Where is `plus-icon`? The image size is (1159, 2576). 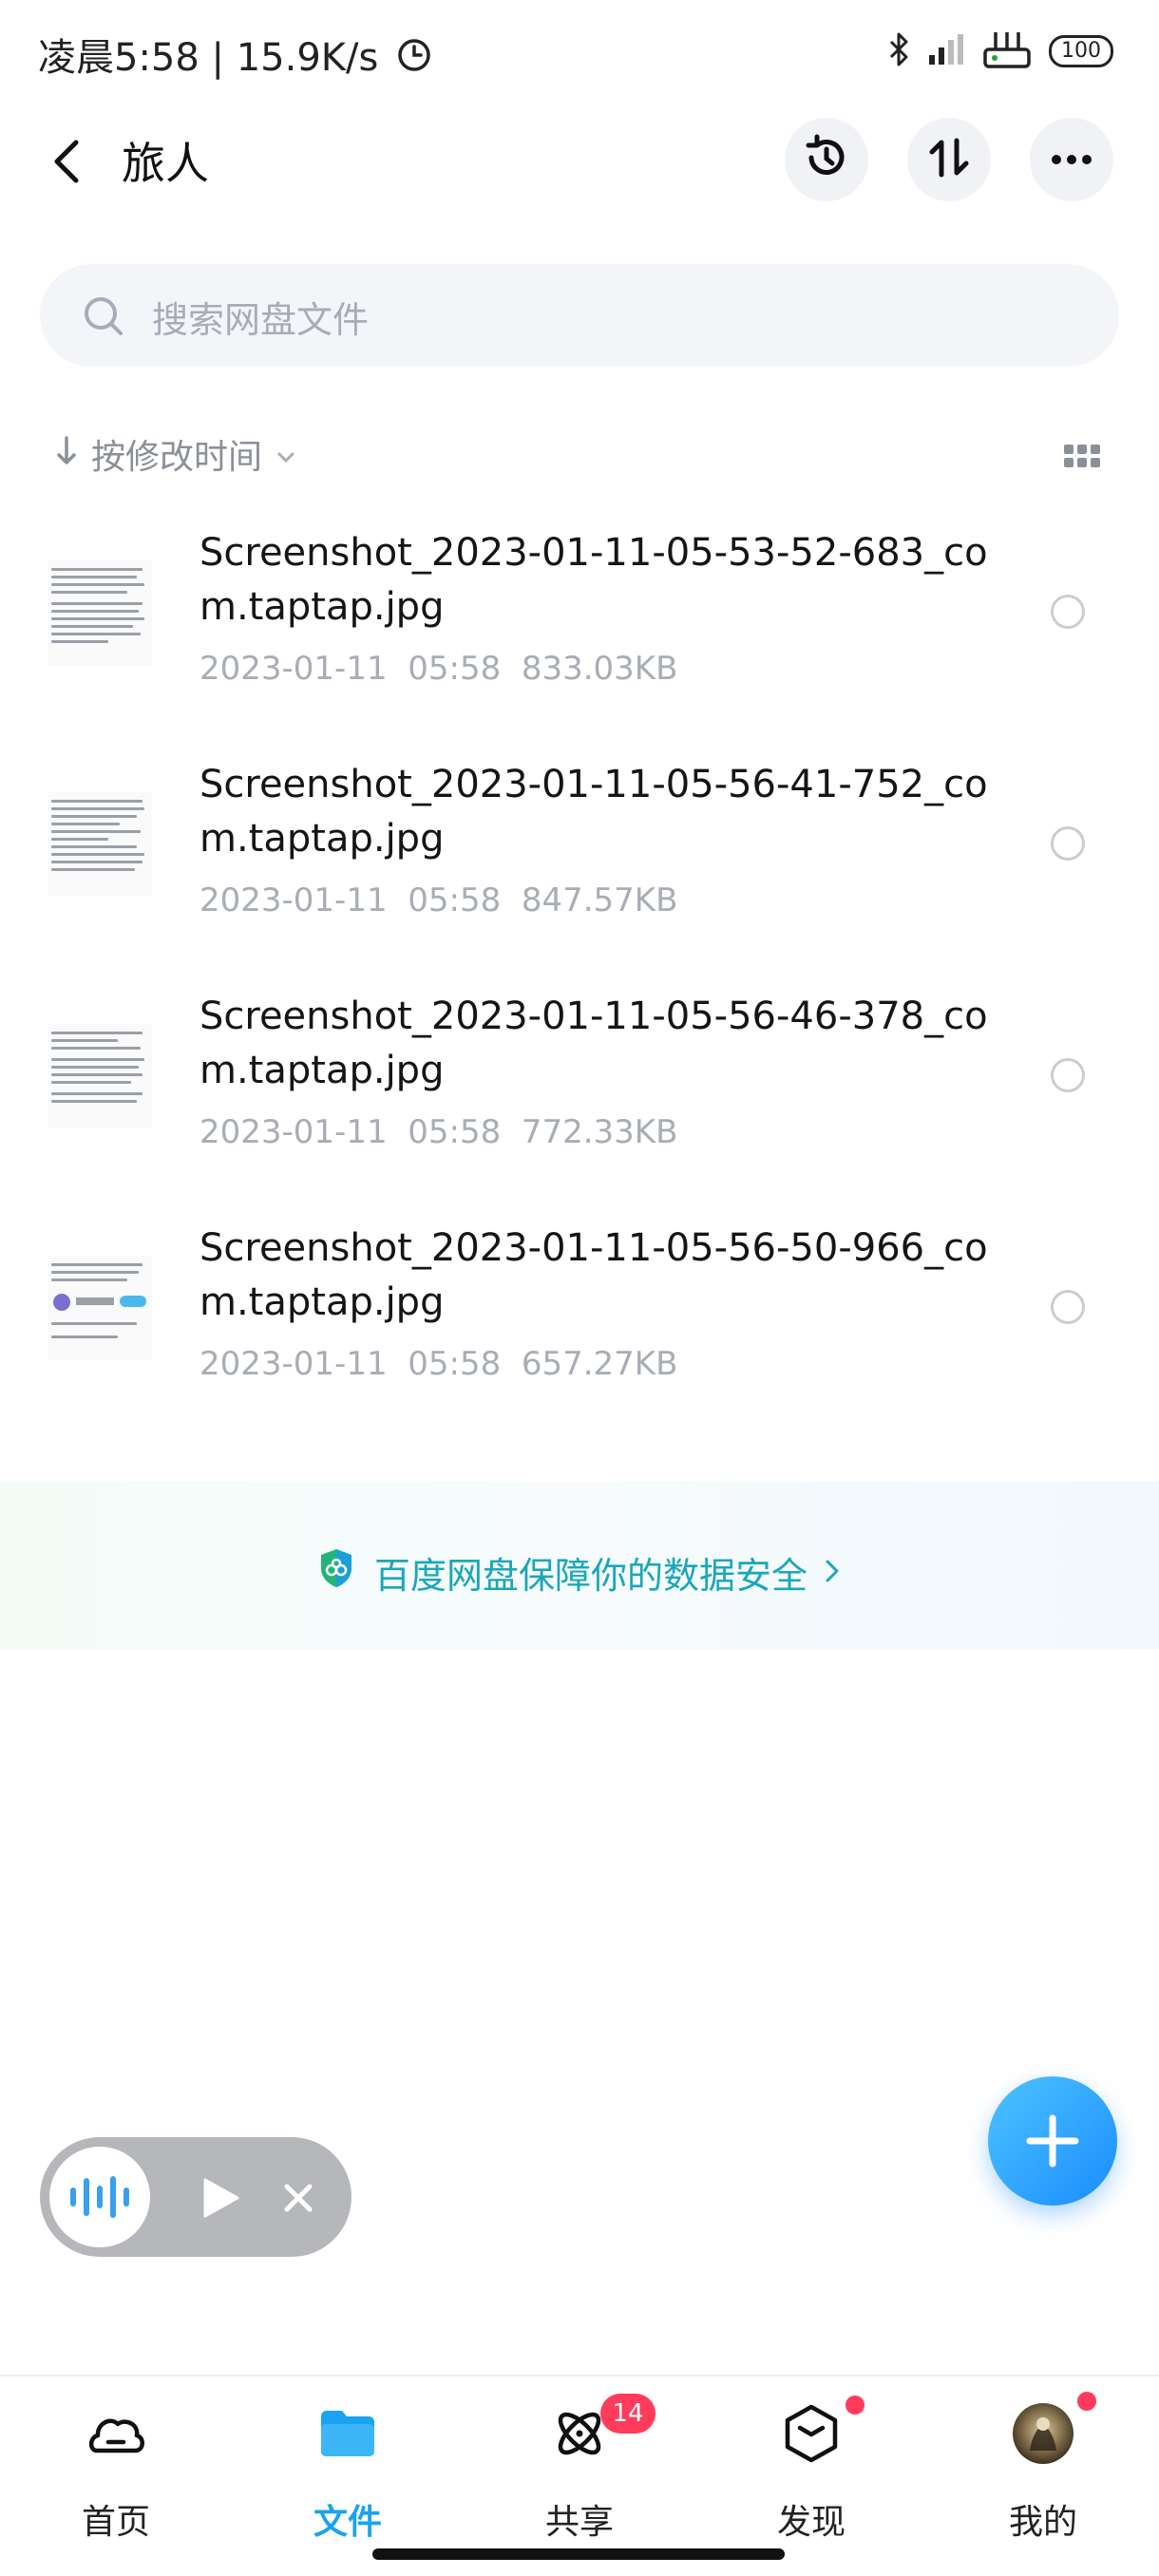 plus-icon is located at coordinates (1052, 2142).